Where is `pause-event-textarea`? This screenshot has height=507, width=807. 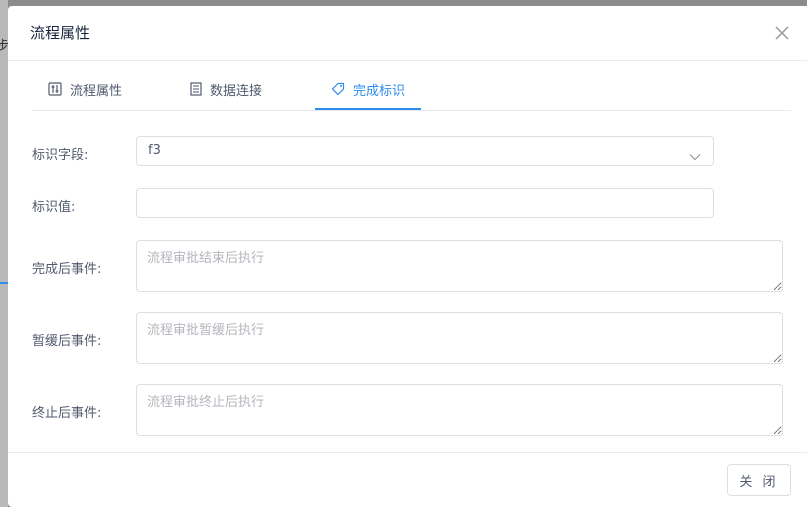
pause-event-textarea is located at coordinates (459, 338).